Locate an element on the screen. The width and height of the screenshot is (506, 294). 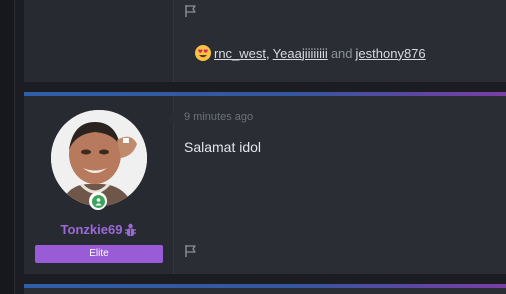
reaction-user-link: rnc_west is located at coordinates (240, 53).